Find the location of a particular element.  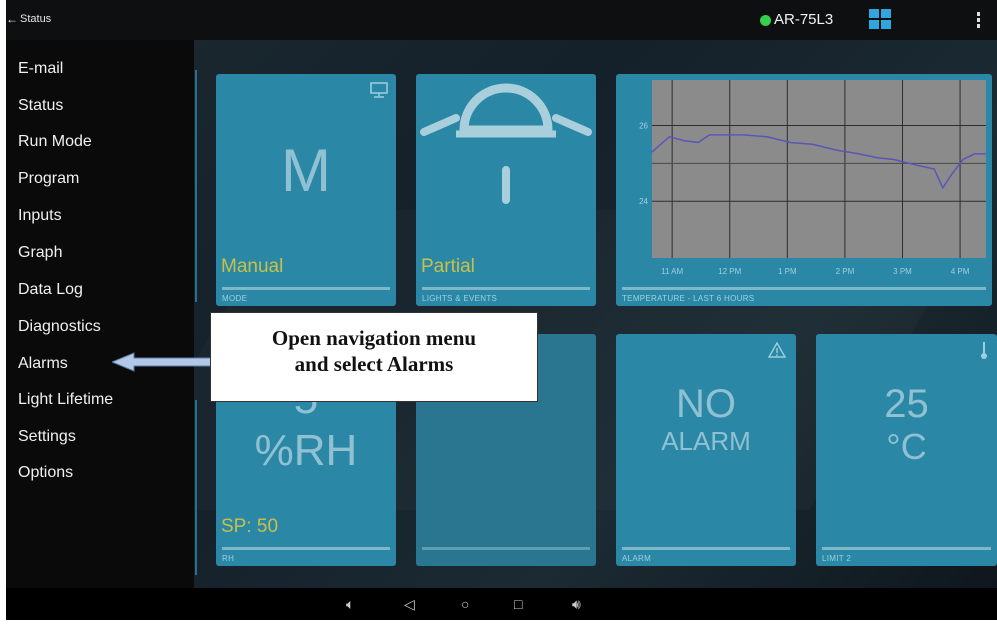

menu-item-alarms: Alarms is located at coordinates (43, 364).